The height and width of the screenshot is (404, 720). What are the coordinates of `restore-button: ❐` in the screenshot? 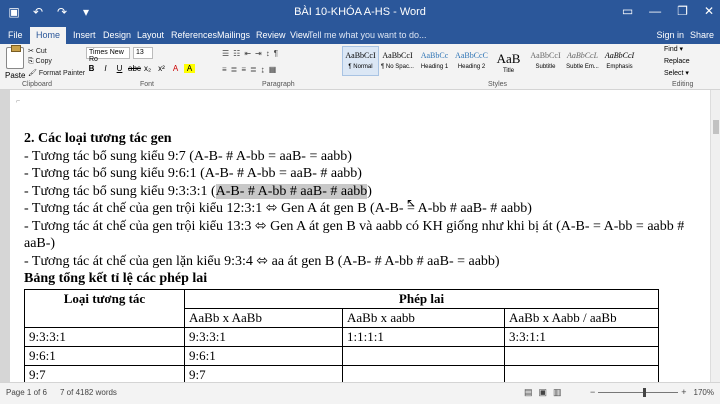 It's located at (682, 11).